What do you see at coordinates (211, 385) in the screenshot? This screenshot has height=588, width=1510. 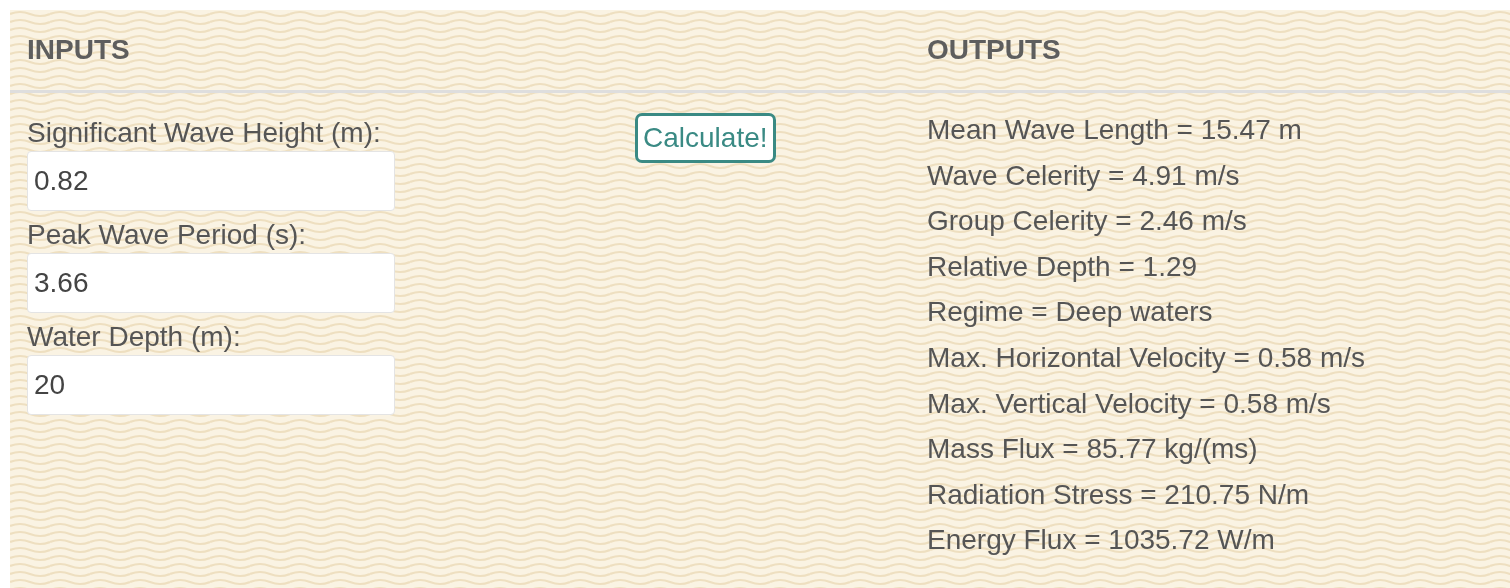 I see `input-field: 20` at bounding box center [211, 385].